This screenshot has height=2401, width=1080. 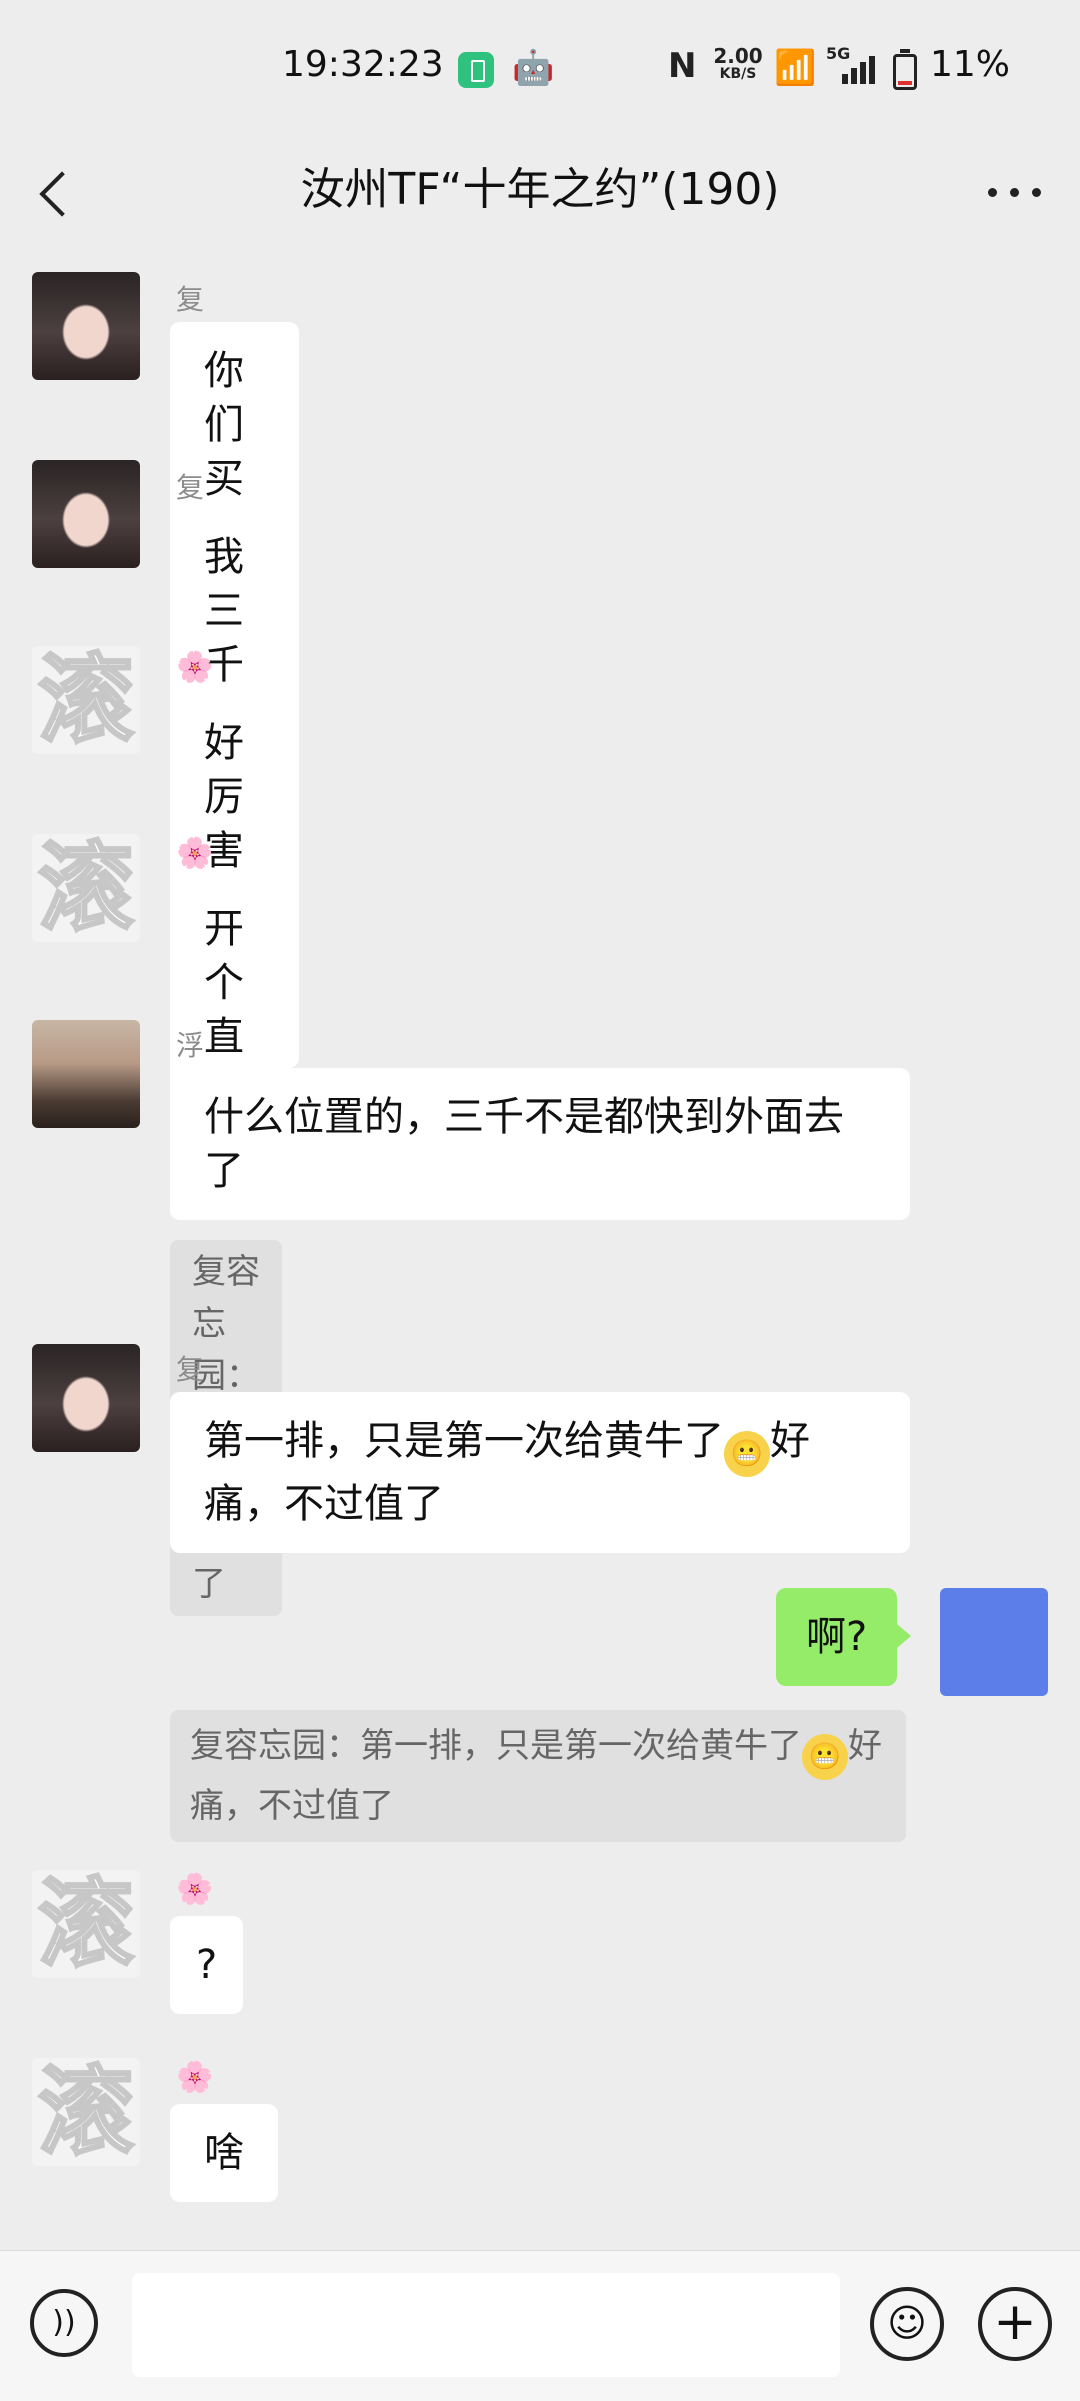 I want to click on message-text: 第一排，只是第一次给黄牛了, so click(x=464, y=1441).